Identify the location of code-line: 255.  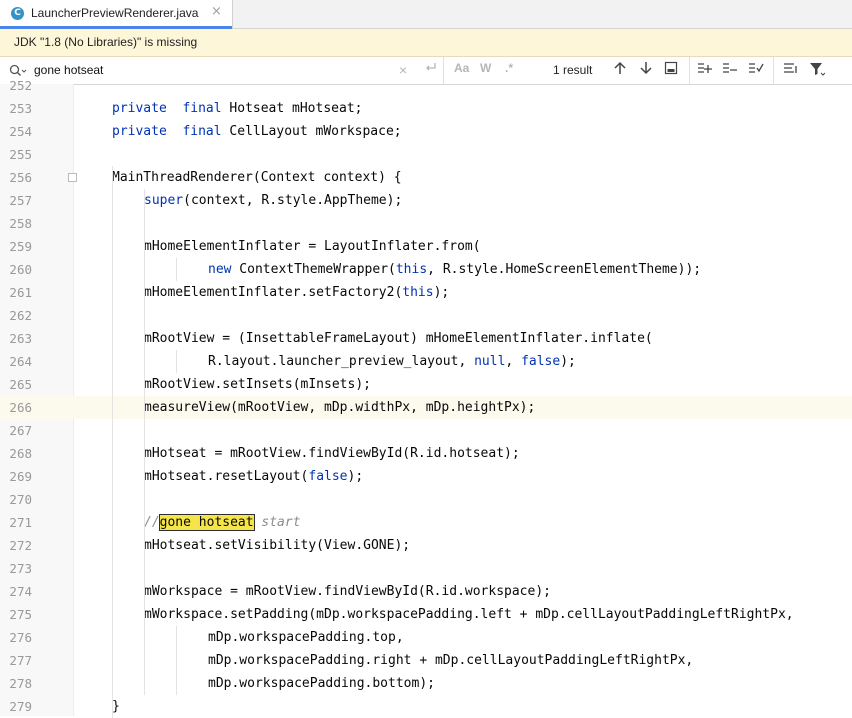
(426, 154).